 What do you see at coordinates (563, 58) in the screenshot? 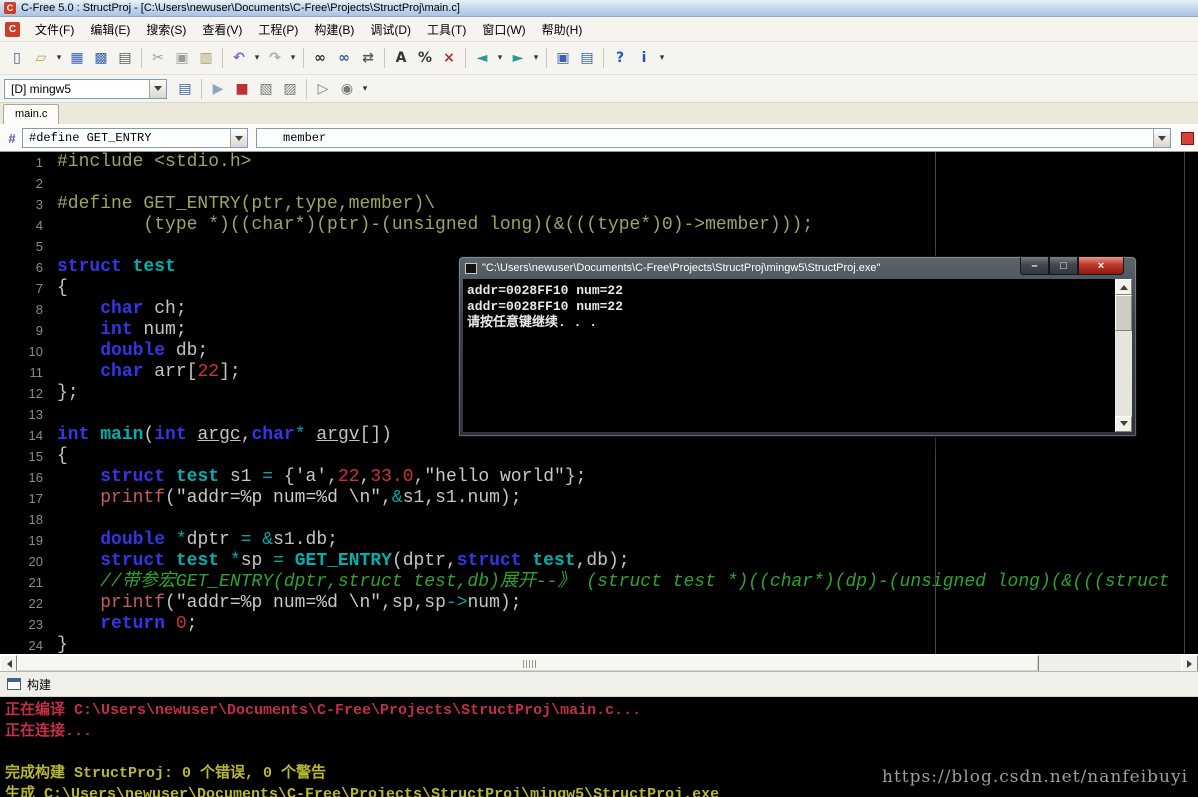
I see `new-window-icon: ▣` at bounding box center [563, 58].